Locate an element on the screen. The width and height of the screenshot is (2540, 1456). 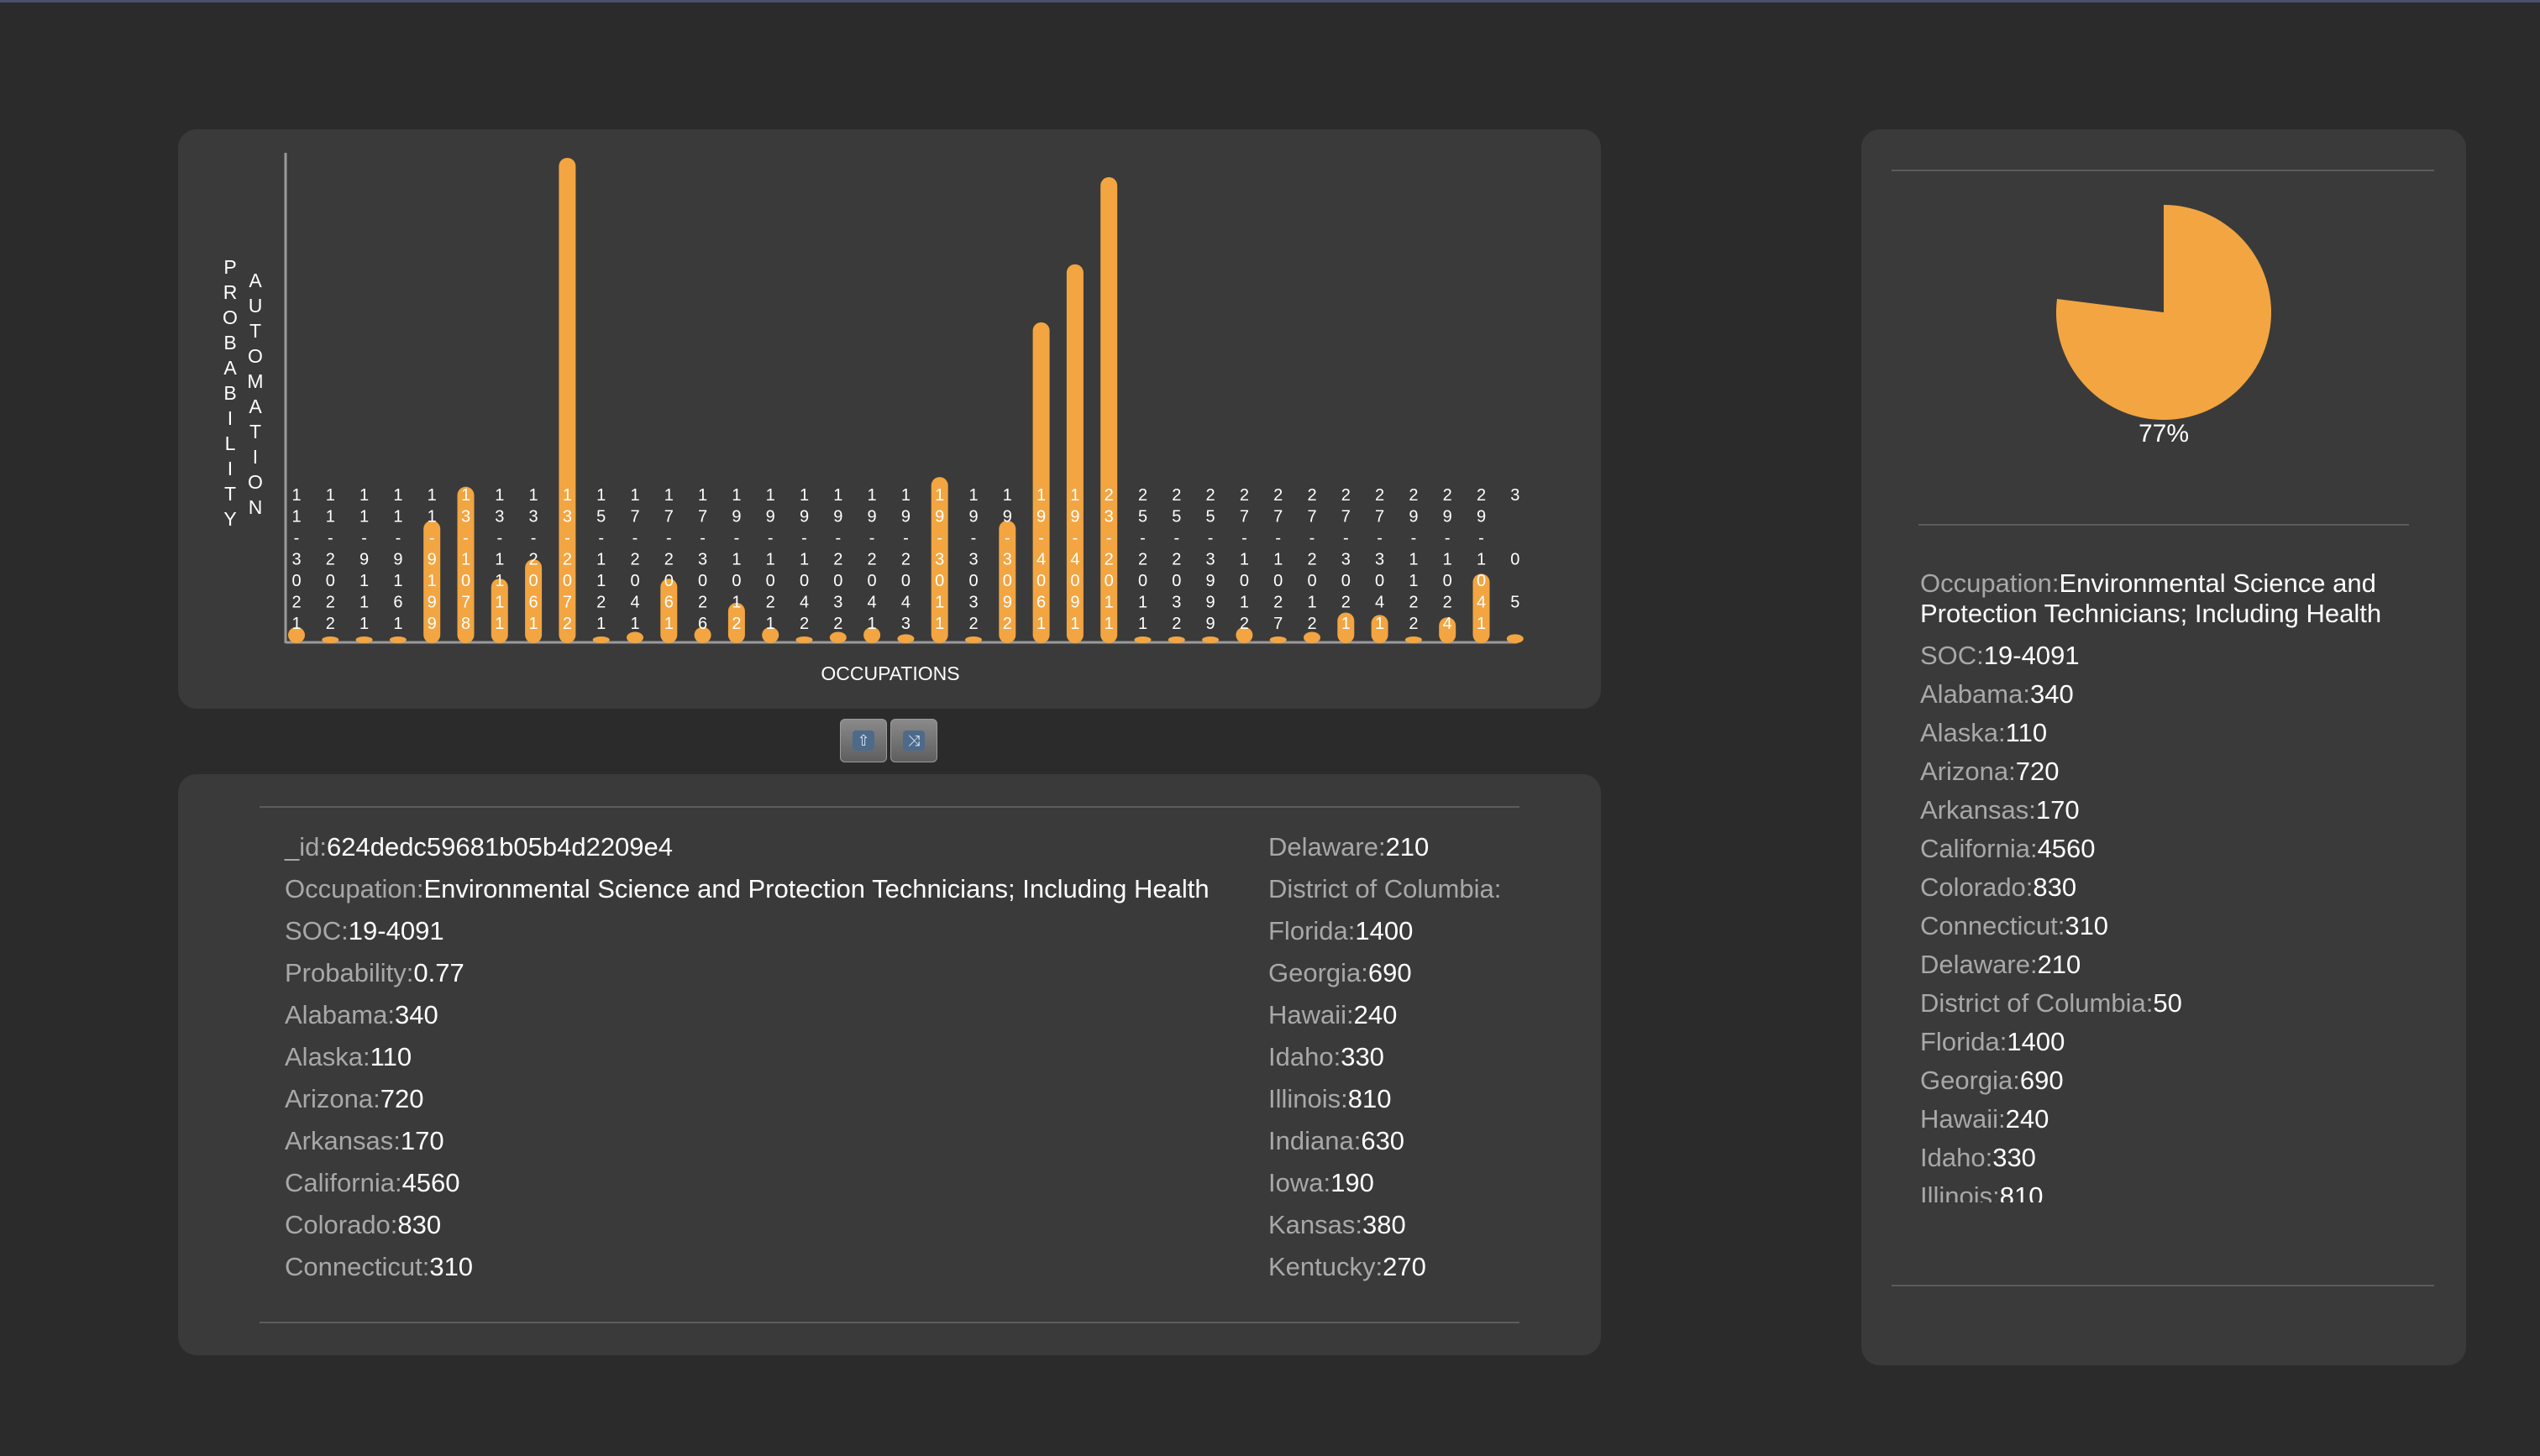
tick-label: 1 9 -4 0 6 1 is located at coordinates (1041, 559).